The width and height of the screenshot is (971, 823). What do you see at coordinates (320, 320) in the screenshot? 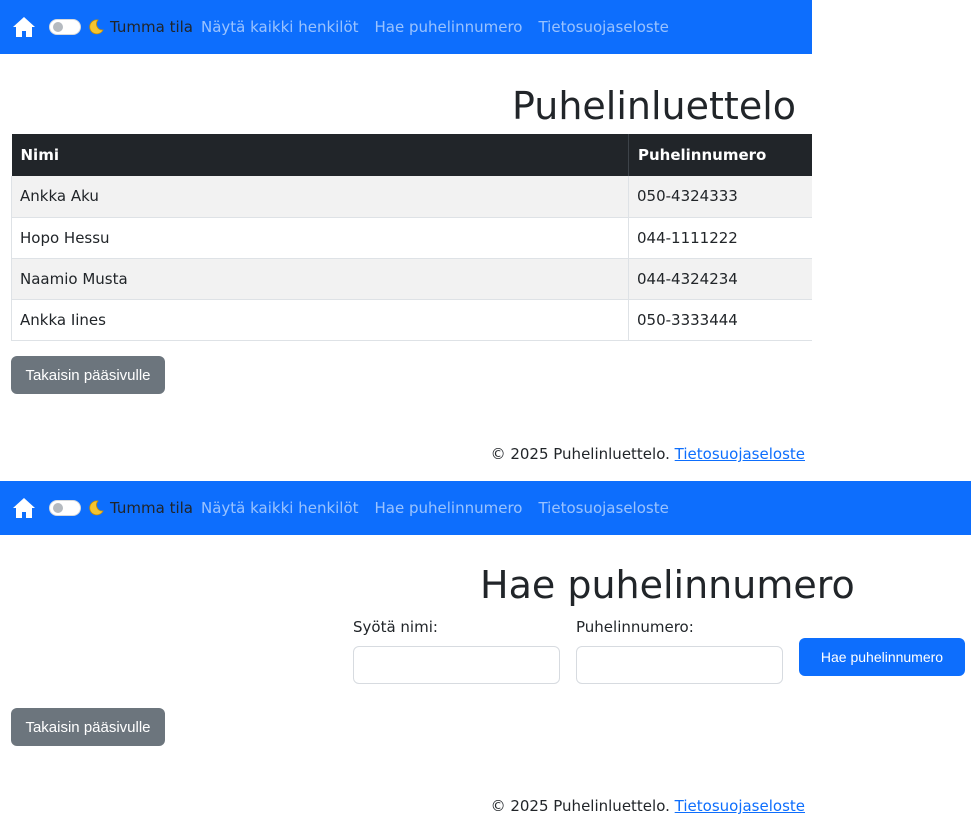
I see `cell-name: Ankka Iines` at bounding box center [320, 320].